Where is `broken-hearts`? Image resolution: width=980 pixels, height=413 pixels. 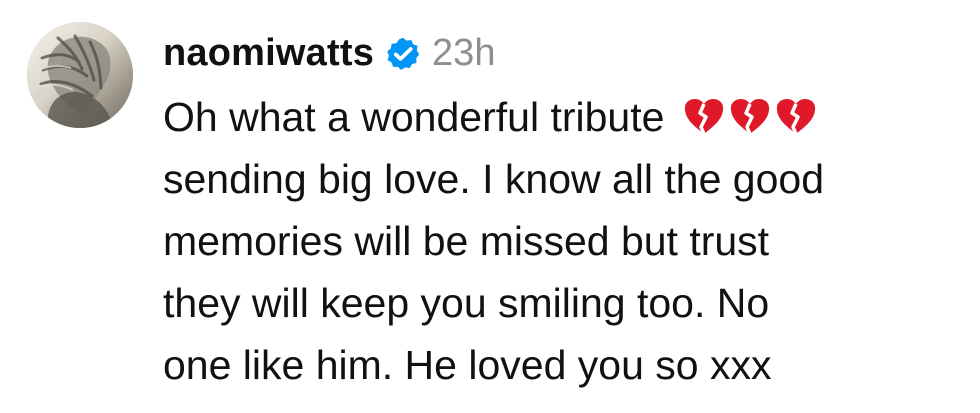
broken-hearts is located at coordinates (750, 117).